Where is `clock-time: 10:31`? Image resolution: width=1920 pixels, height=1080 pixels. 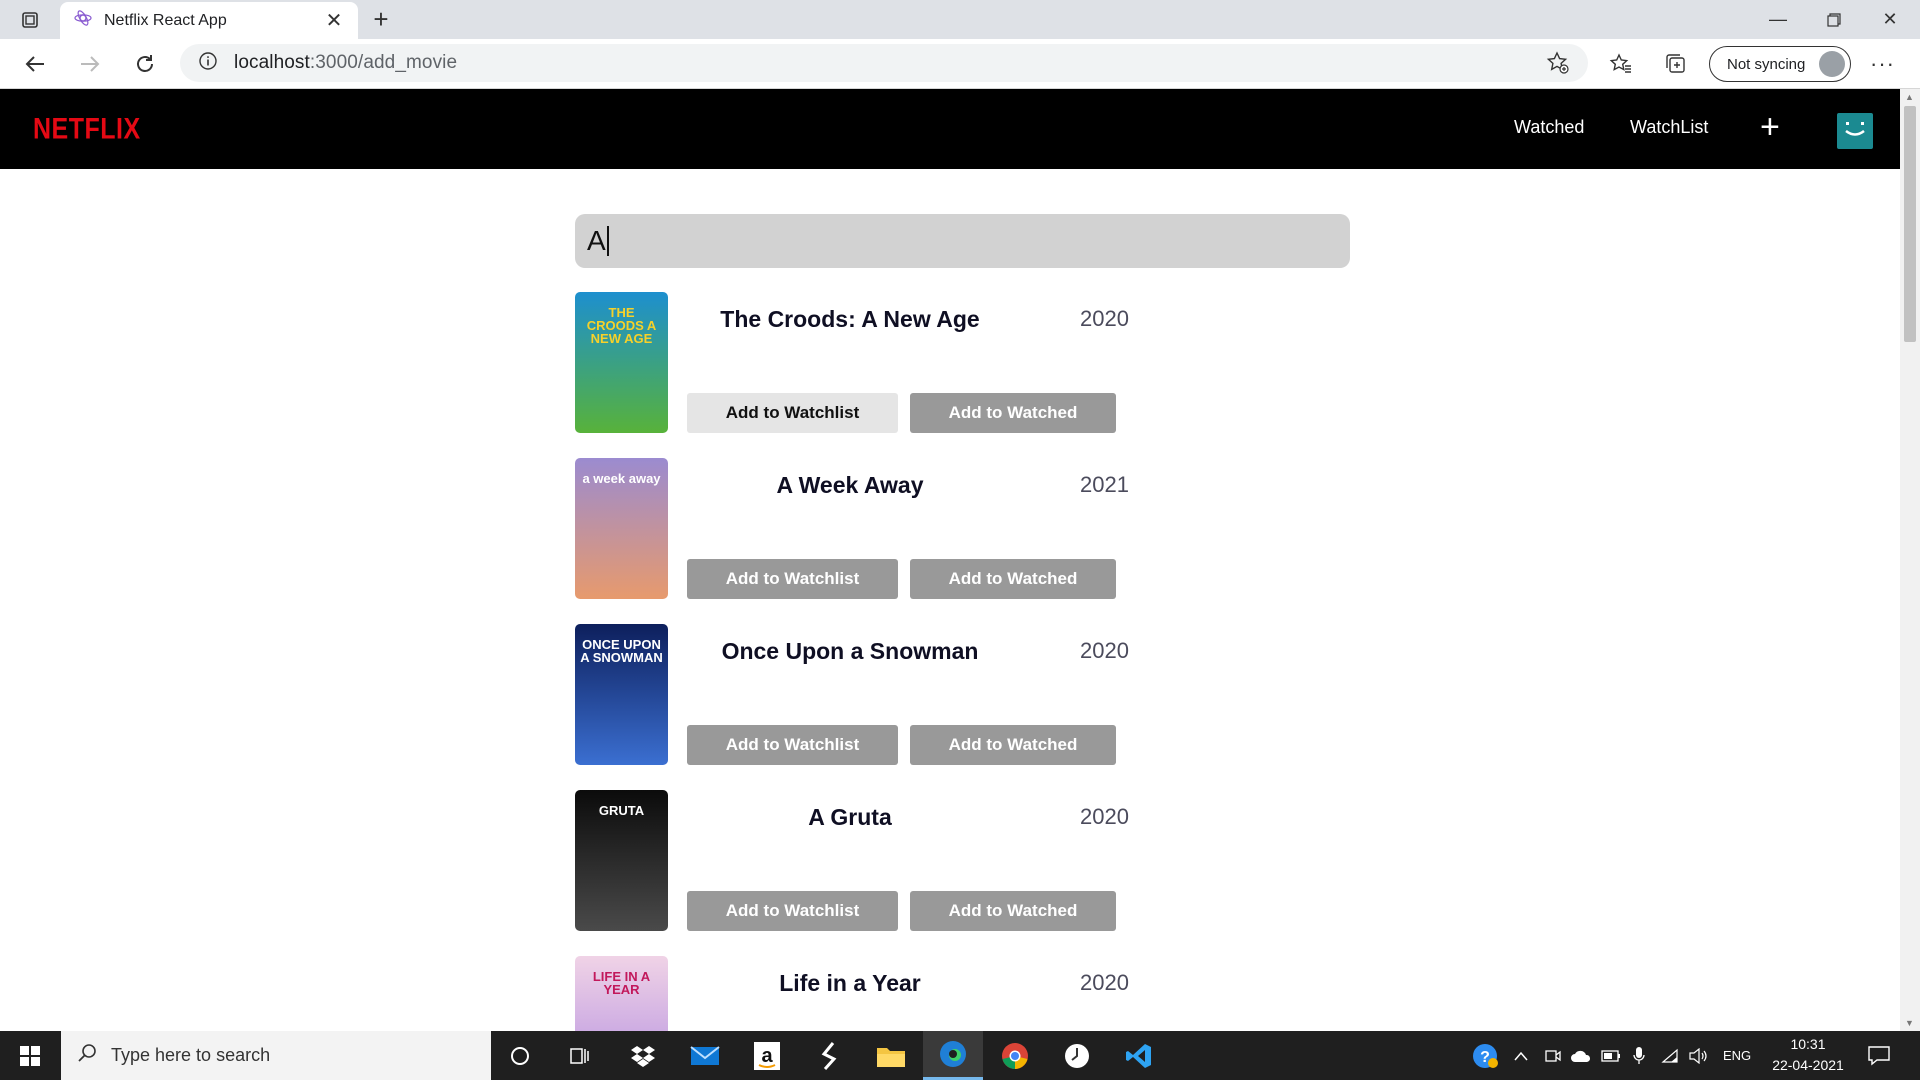
clock-time: 10:31 is located at coordinates (1808, 1044).